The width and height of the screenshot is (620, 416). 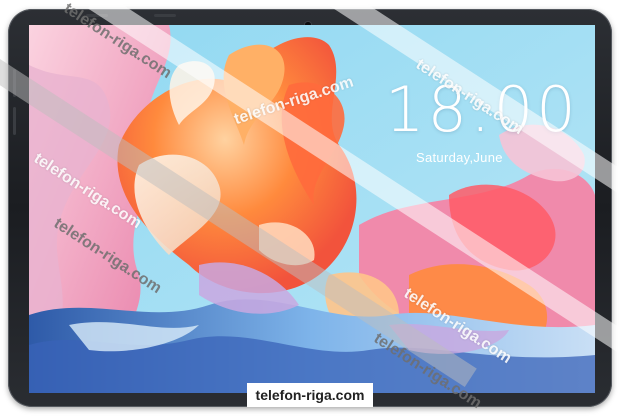 What do you see at coordinates (310, 395) in the screenshot?
I see `watermark-label: telefon-riga.com` at bounding box center [310, 395].